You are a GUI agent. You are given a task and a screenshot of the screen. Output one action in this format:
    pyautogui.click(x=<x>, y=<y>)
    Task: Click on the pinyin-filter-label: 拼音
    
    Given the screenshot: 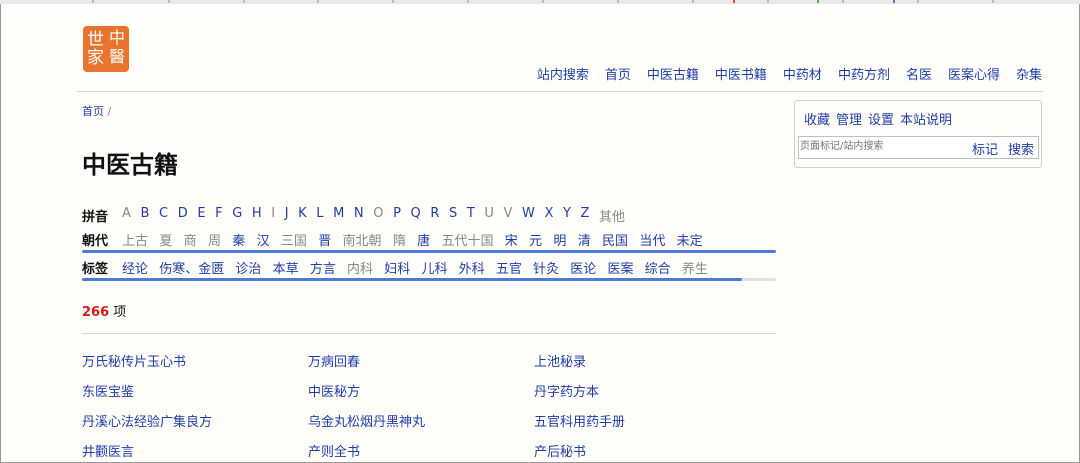 What is the action you would take?
    pyautogui.click(x=95, y=217)
    